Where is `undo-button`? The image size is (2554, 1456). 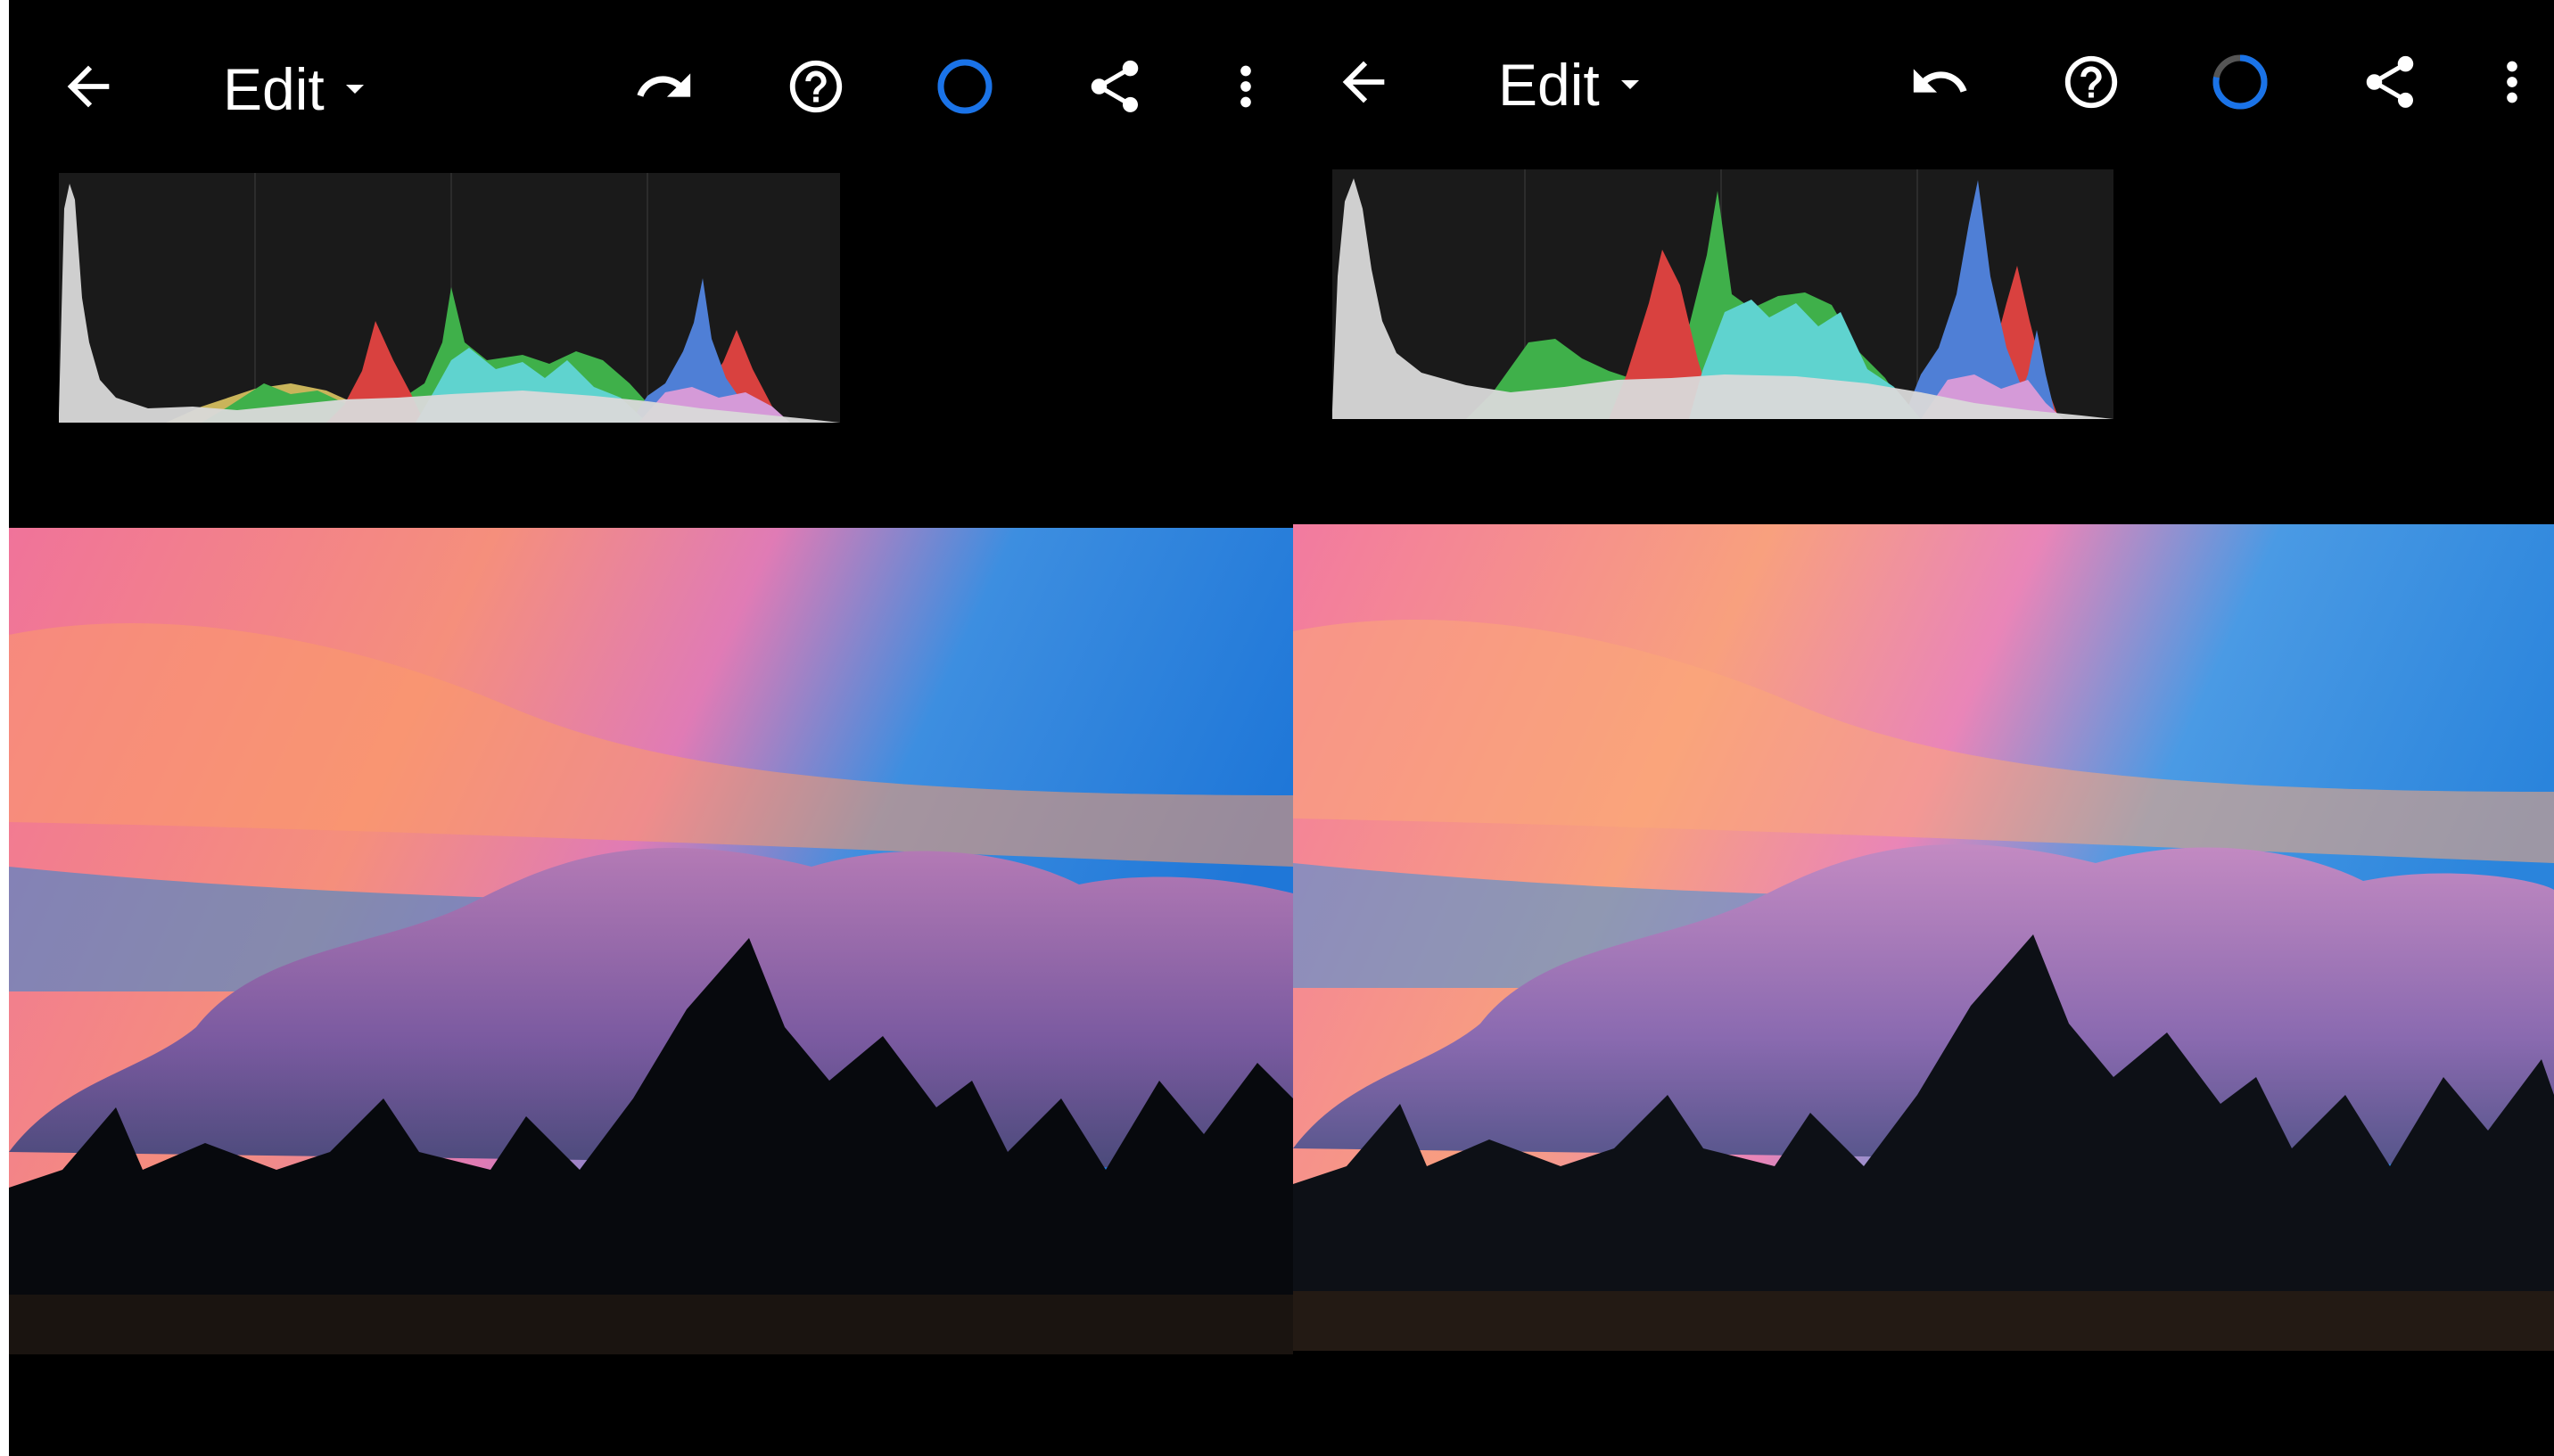 undo-button is located at coordinates (1939, 82).